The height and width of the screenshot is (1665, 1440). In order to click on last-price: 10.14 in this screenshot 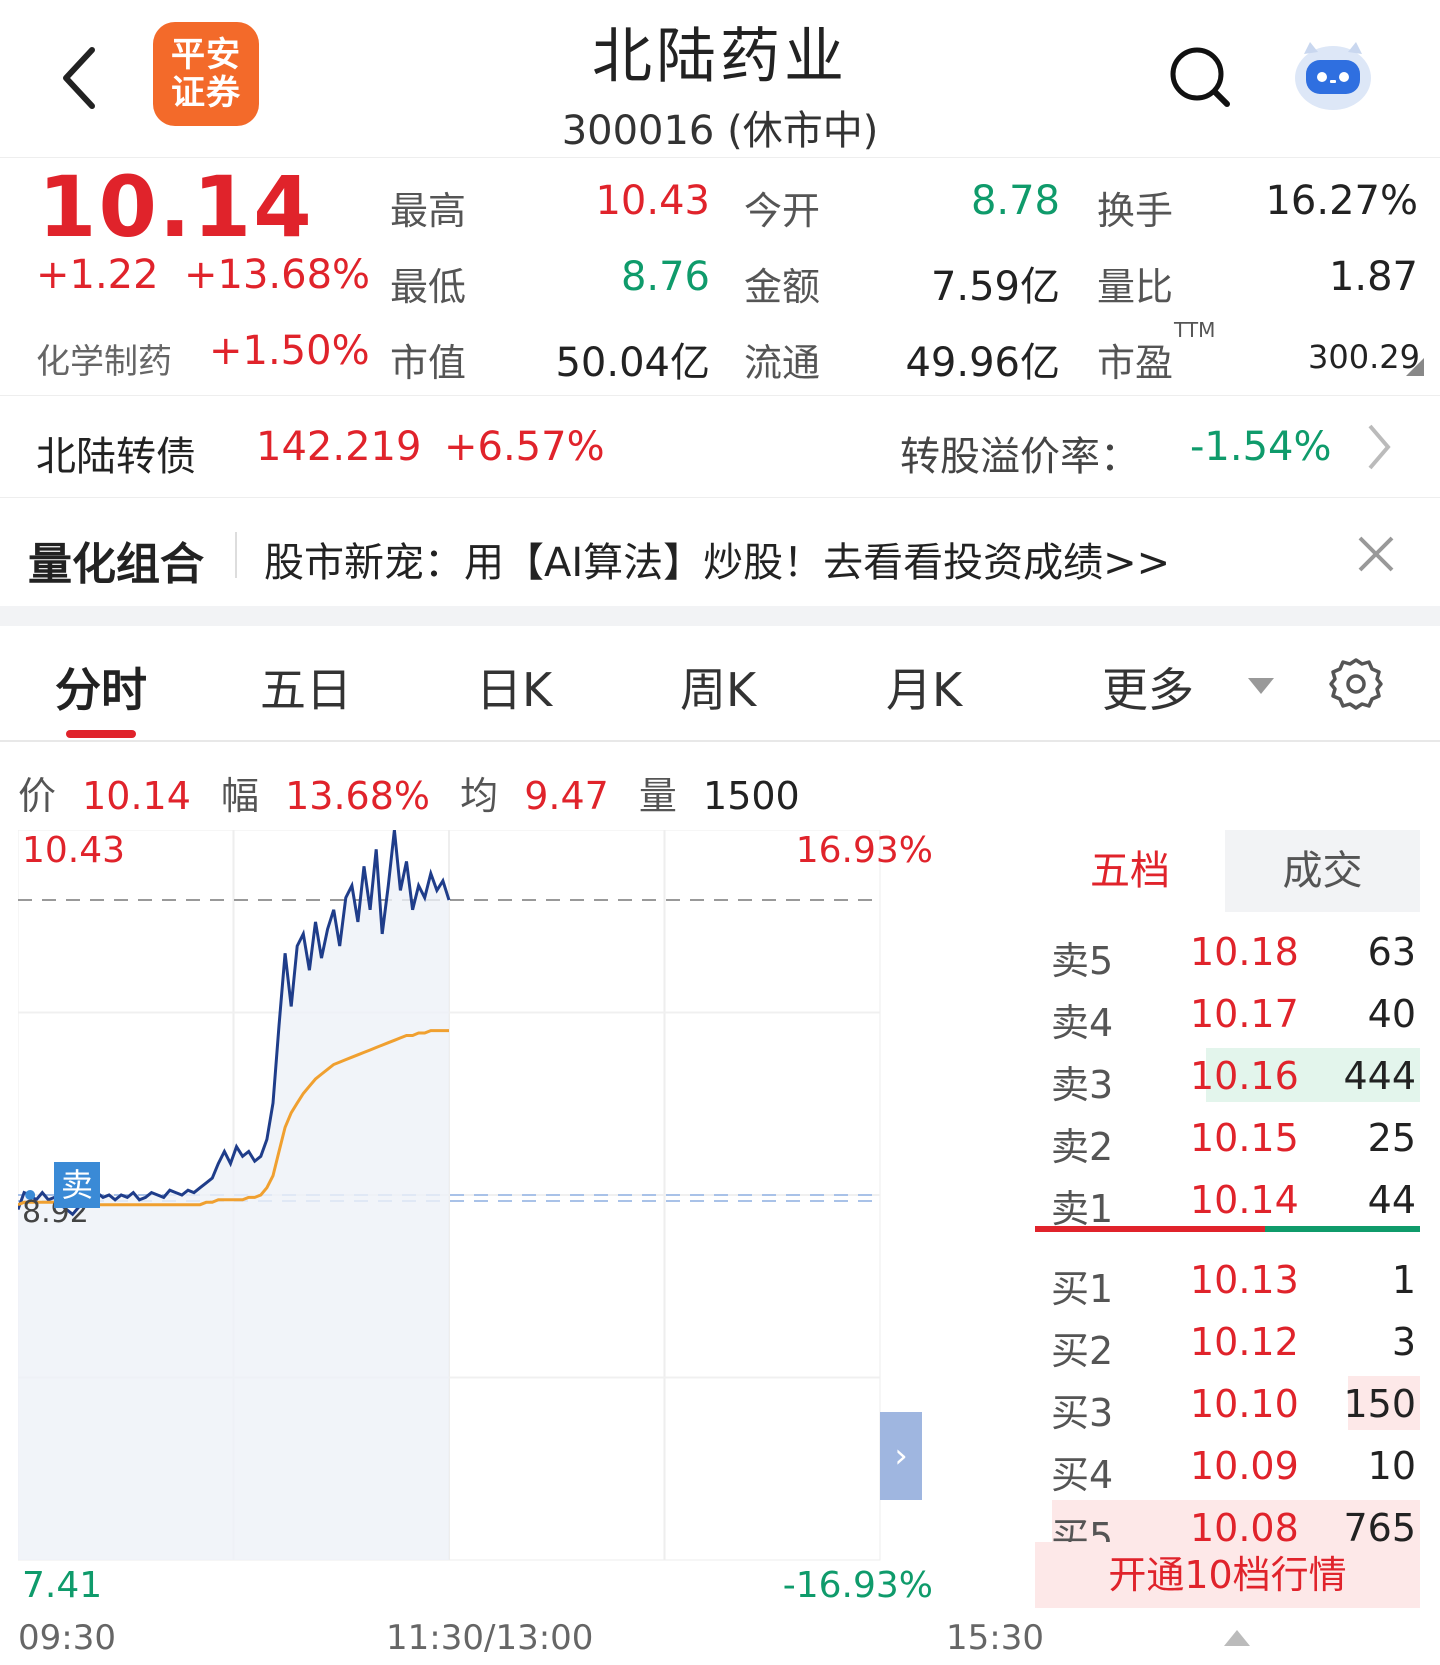, I will do `click(176, 207)`.